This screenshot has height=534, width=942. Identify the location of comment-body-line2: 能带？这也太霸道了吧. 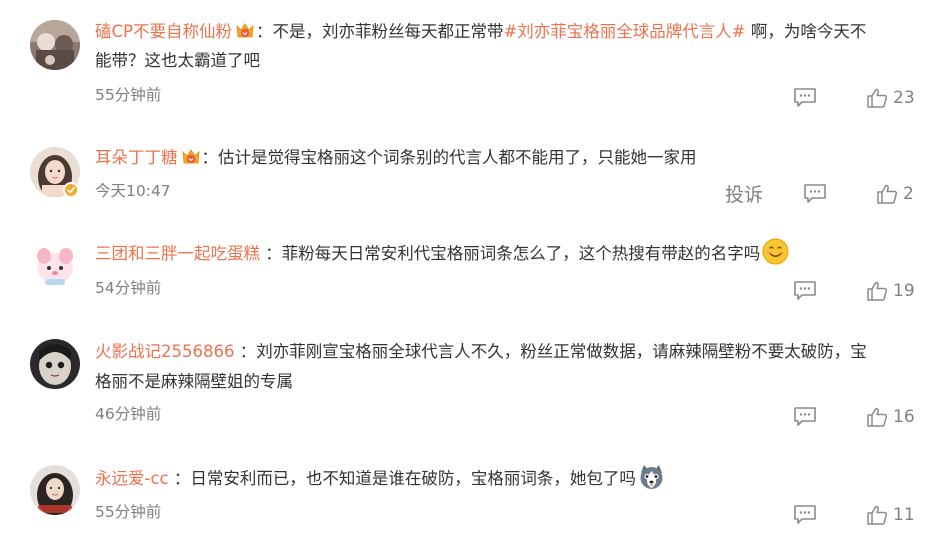
(177, 60).